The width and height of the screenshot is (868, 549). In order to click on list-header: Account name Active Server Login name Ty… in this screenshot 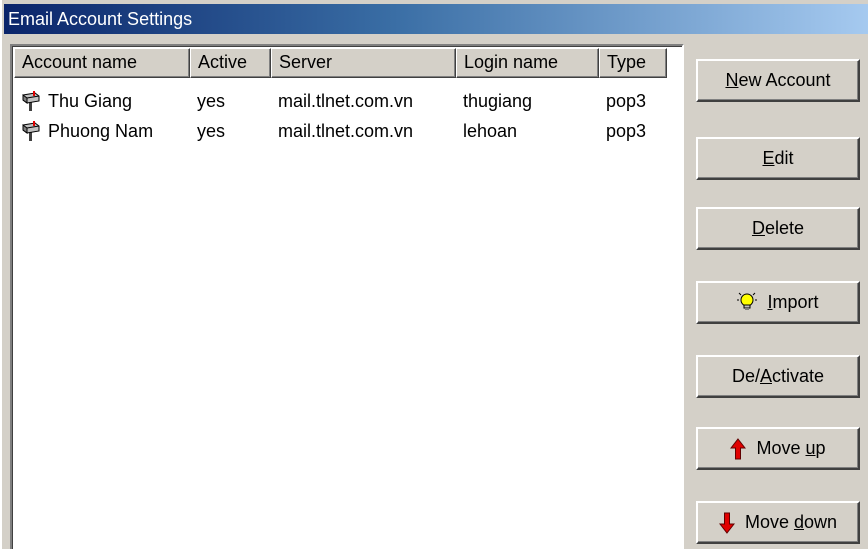, I will do `click(340, 63)`.